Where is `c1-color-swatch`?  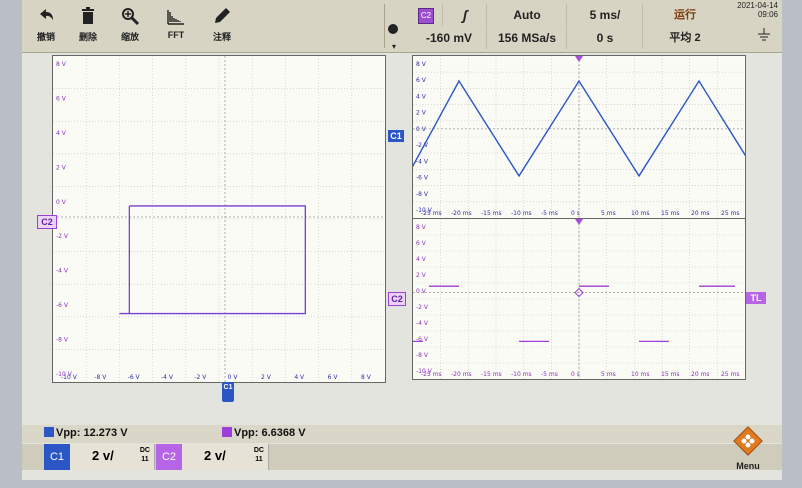 c1-color-swatch is located at coordinates (49, 432).